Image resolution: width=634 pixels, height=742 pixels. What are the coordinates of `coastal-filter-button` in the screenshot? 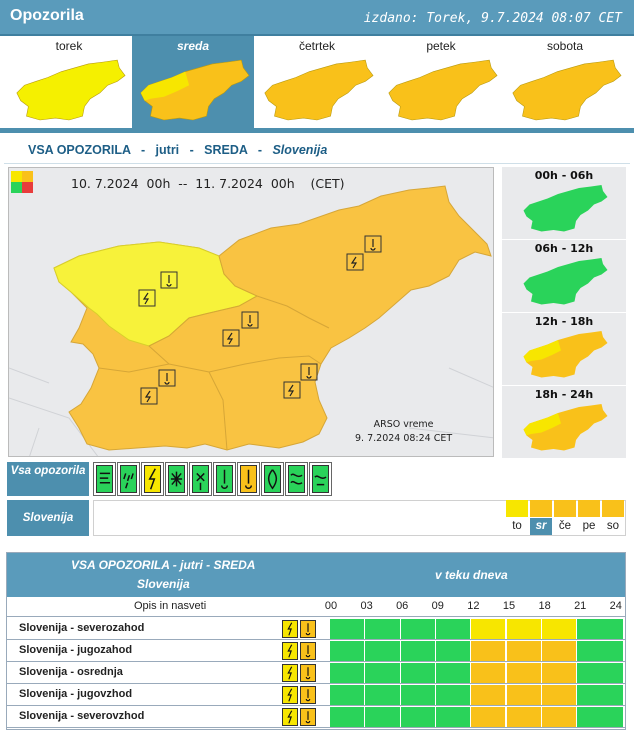 It's located at (320, 479).